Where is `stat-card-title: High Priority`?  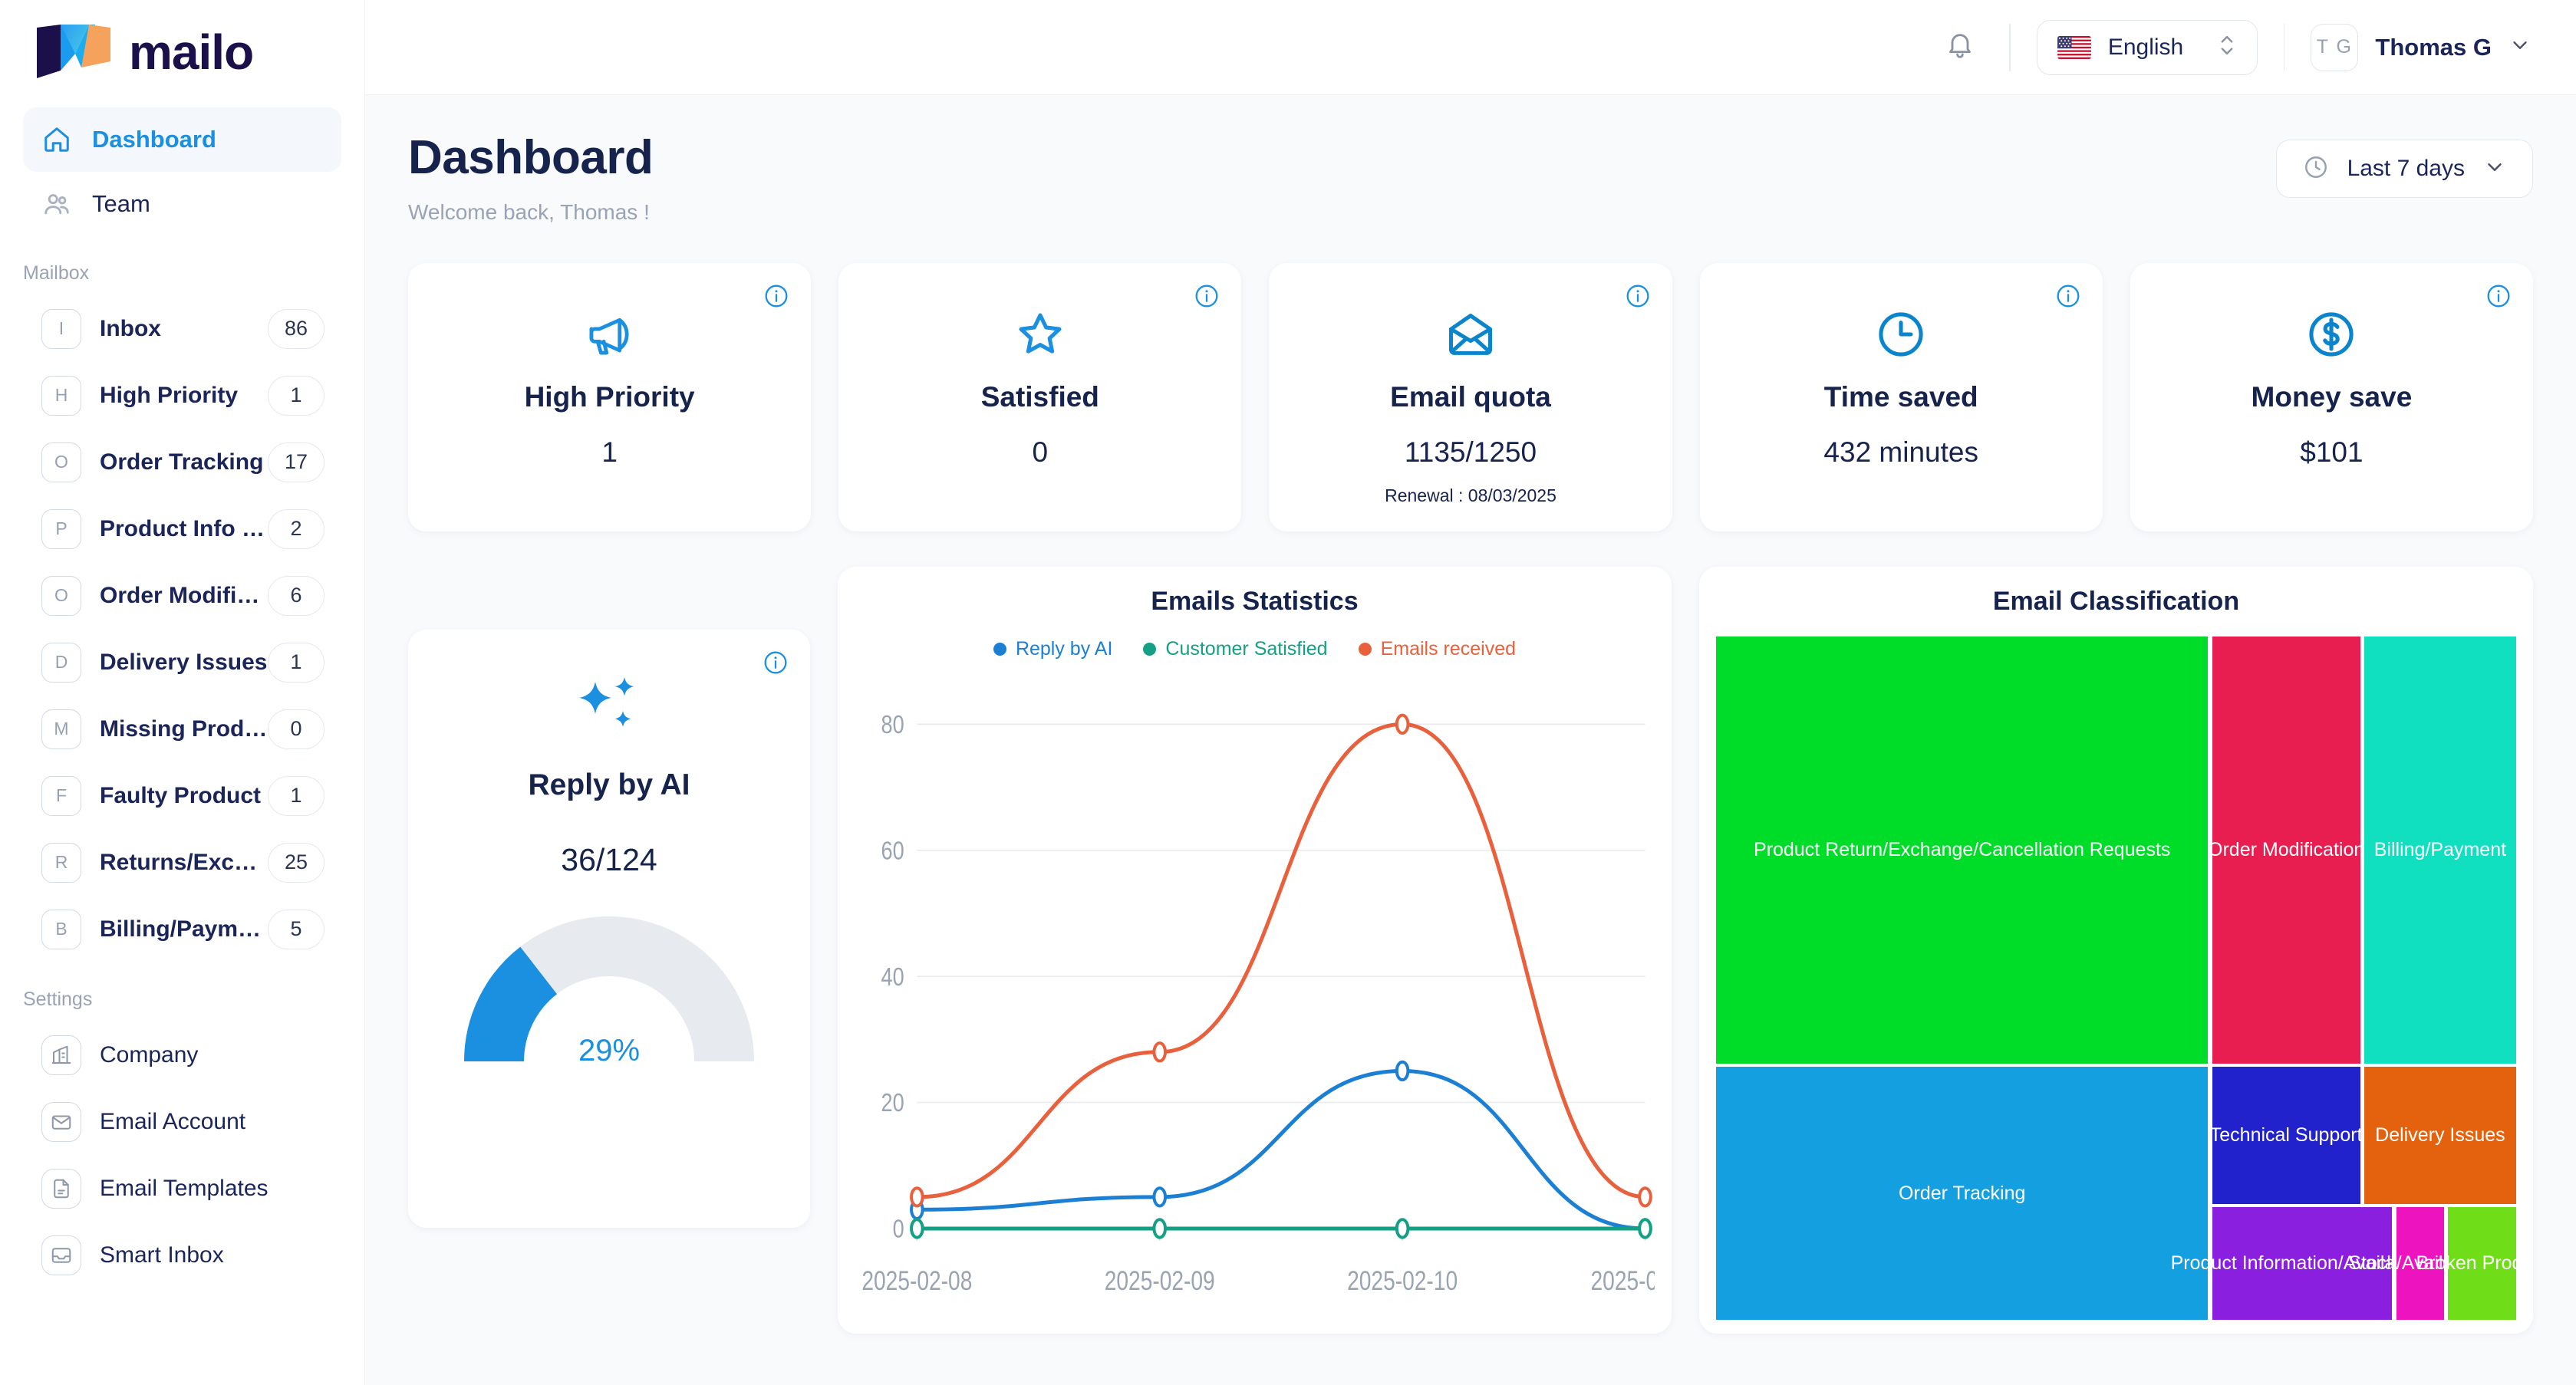
stat-card-title: High Priority is located at coordinates (609, 397).